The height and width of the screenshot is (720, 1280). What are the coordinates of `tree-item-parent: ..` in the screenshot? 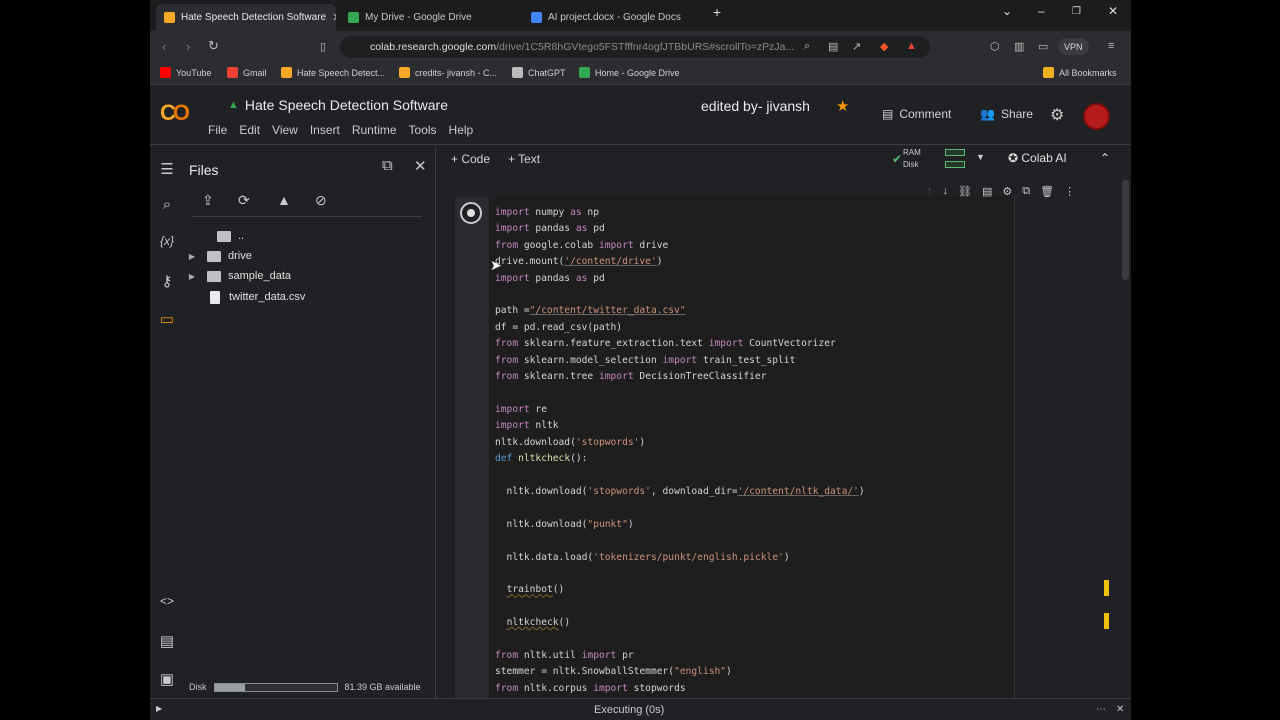 It's located at (214, 236).